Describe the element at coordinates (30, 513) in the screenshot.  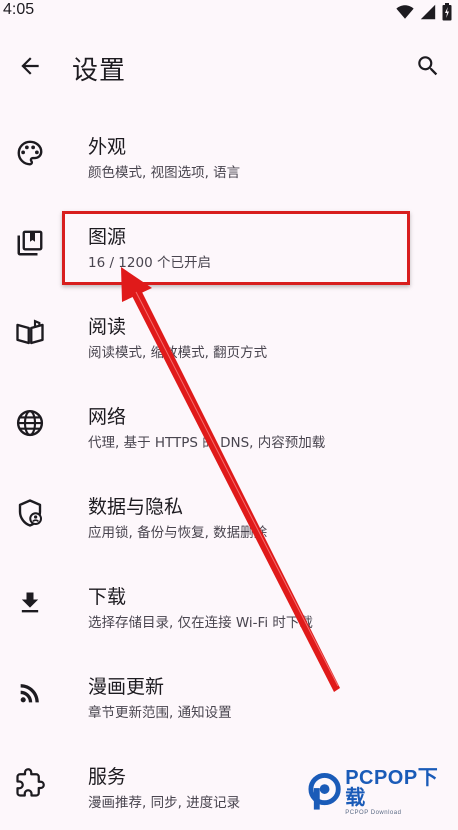
I see `shield-user-icon` at that location.